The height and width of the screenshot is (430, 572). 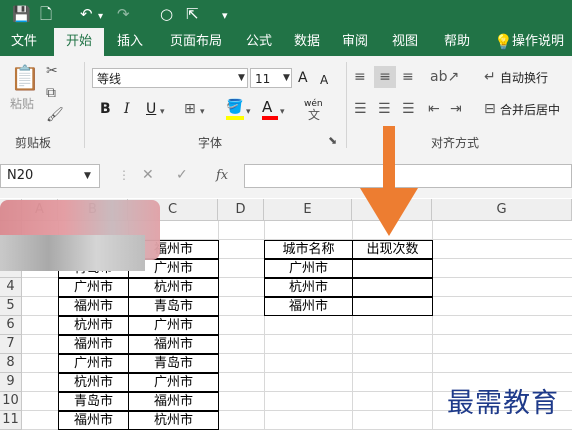 I want to click on undo-icon: ↶, so click(x=86, y=14).